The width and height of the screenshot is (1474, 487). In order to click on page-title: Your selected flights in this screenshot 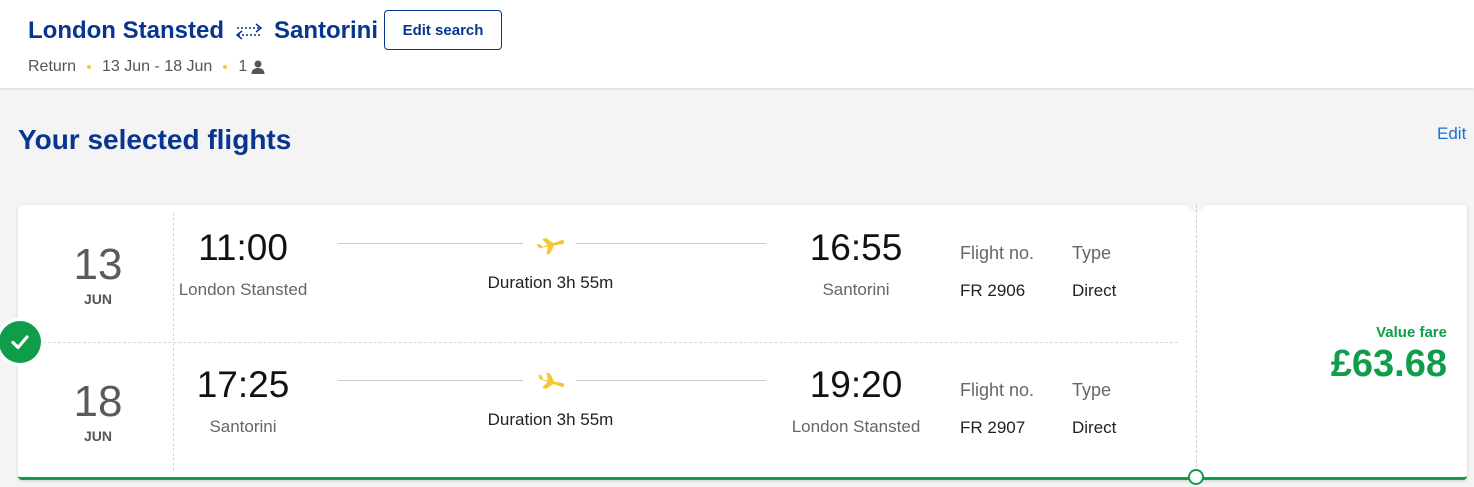, I will do `click(155, 139)`.